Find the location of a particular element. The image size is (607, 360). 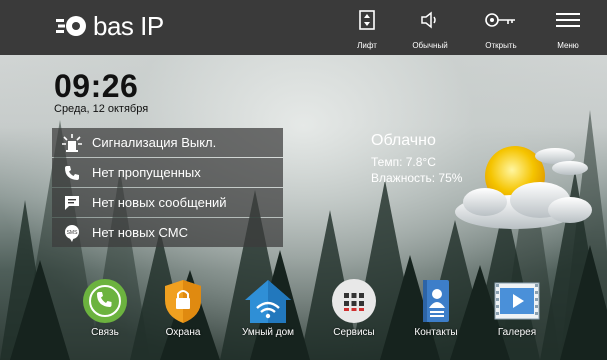

app-call-label: Связь is located at coordinates (105, 332).